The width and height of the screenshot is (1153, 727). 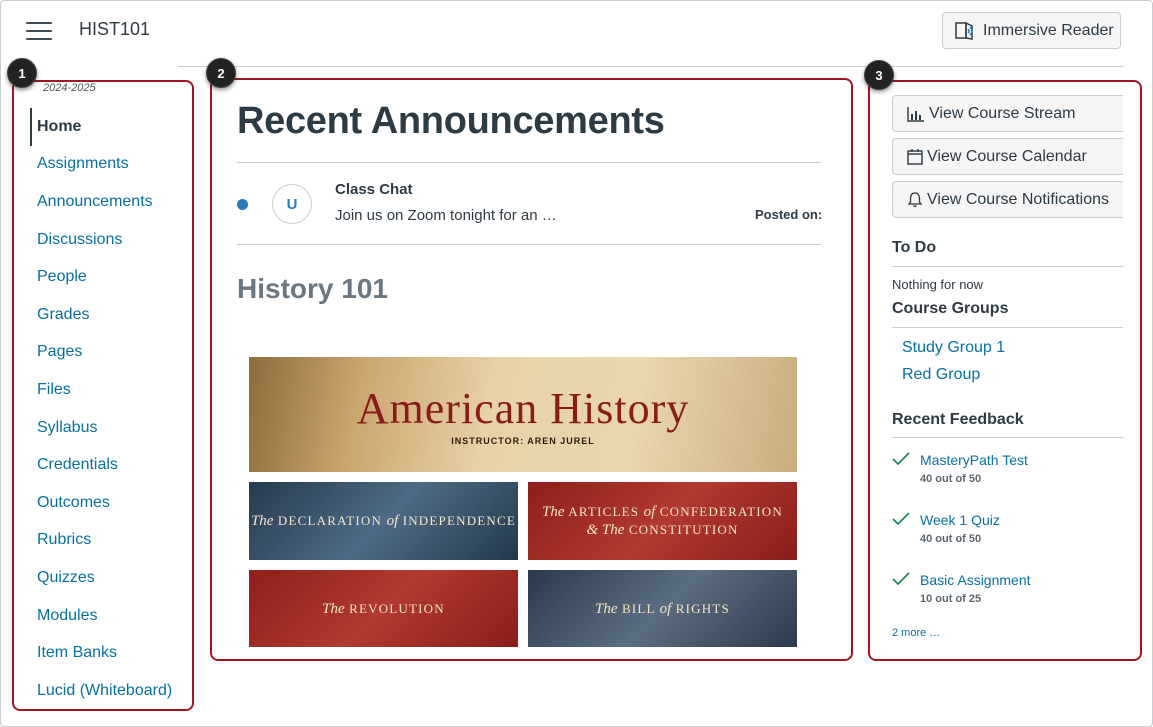 I want to click on header-divider, so click(x=650, y=66).